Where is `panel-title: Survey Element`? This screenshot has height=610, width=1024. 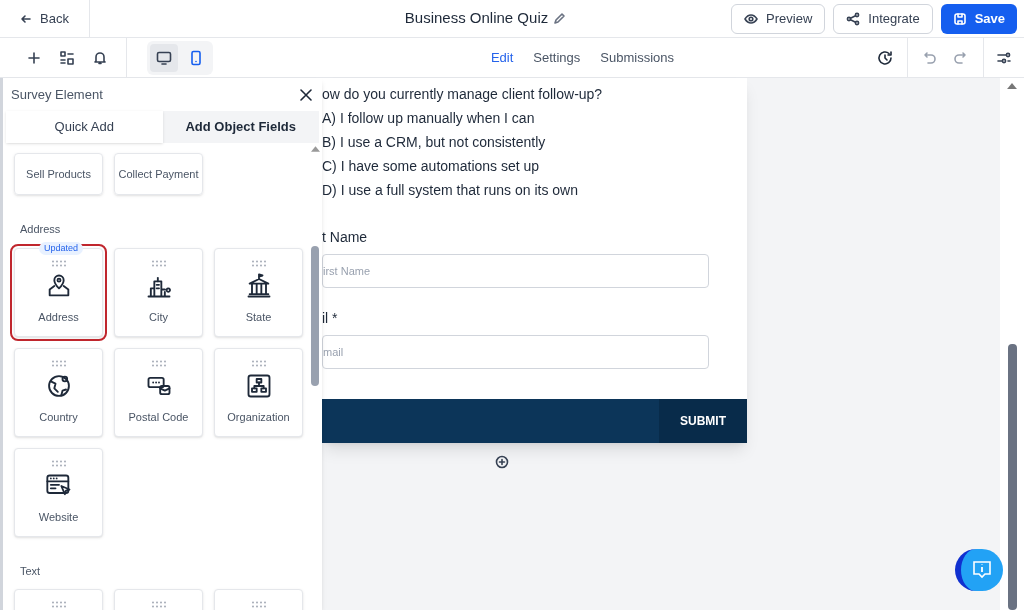
panel-title: Survey Element is located at coordinates (57, 94).